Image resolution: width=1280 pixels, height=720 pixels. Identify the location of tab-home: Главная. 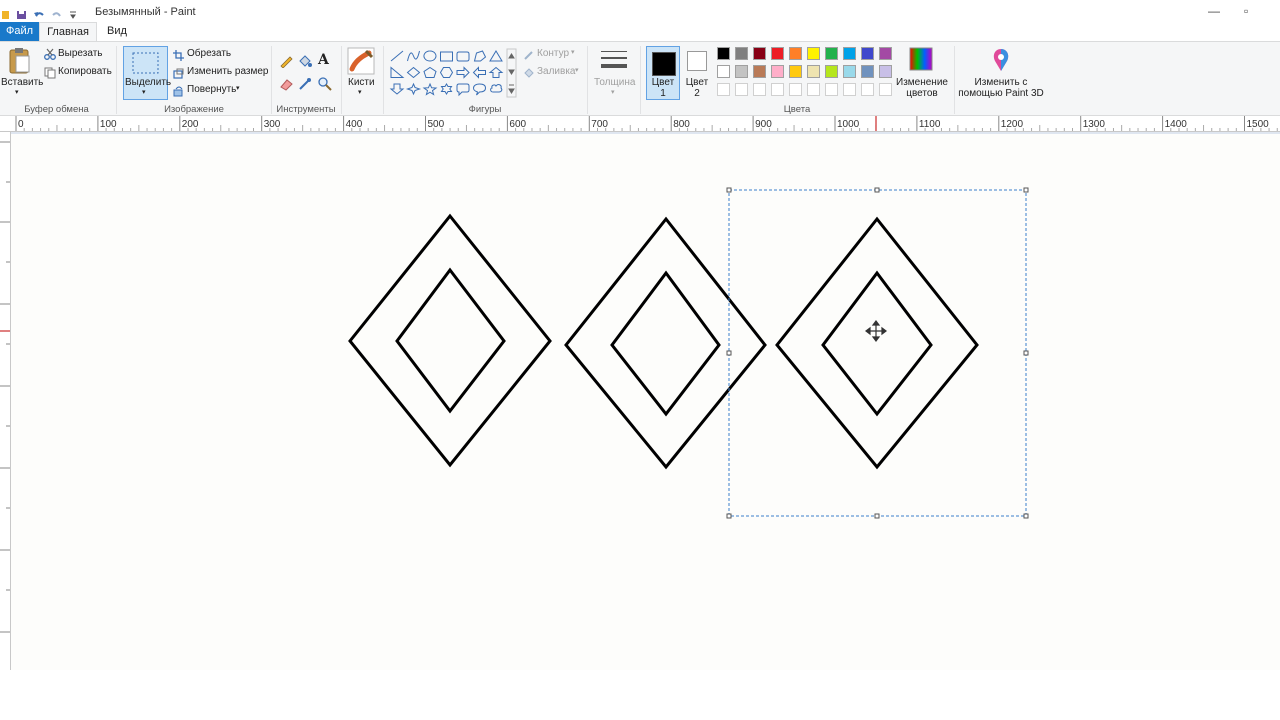
(68, 31).